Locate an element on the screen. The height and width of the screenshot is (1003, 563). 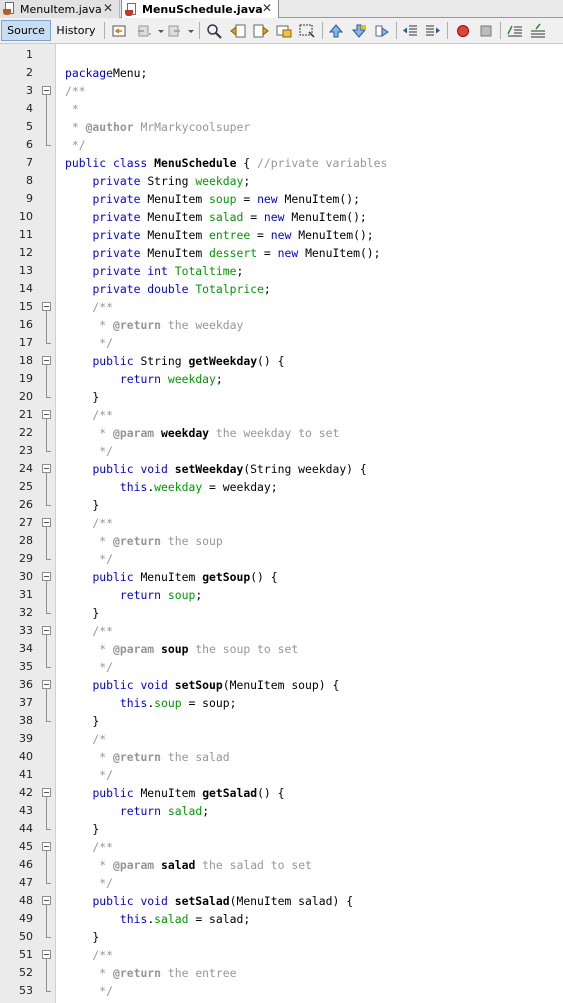
code-line: * @param soup the soup to set is located at coordinates (181, 649).